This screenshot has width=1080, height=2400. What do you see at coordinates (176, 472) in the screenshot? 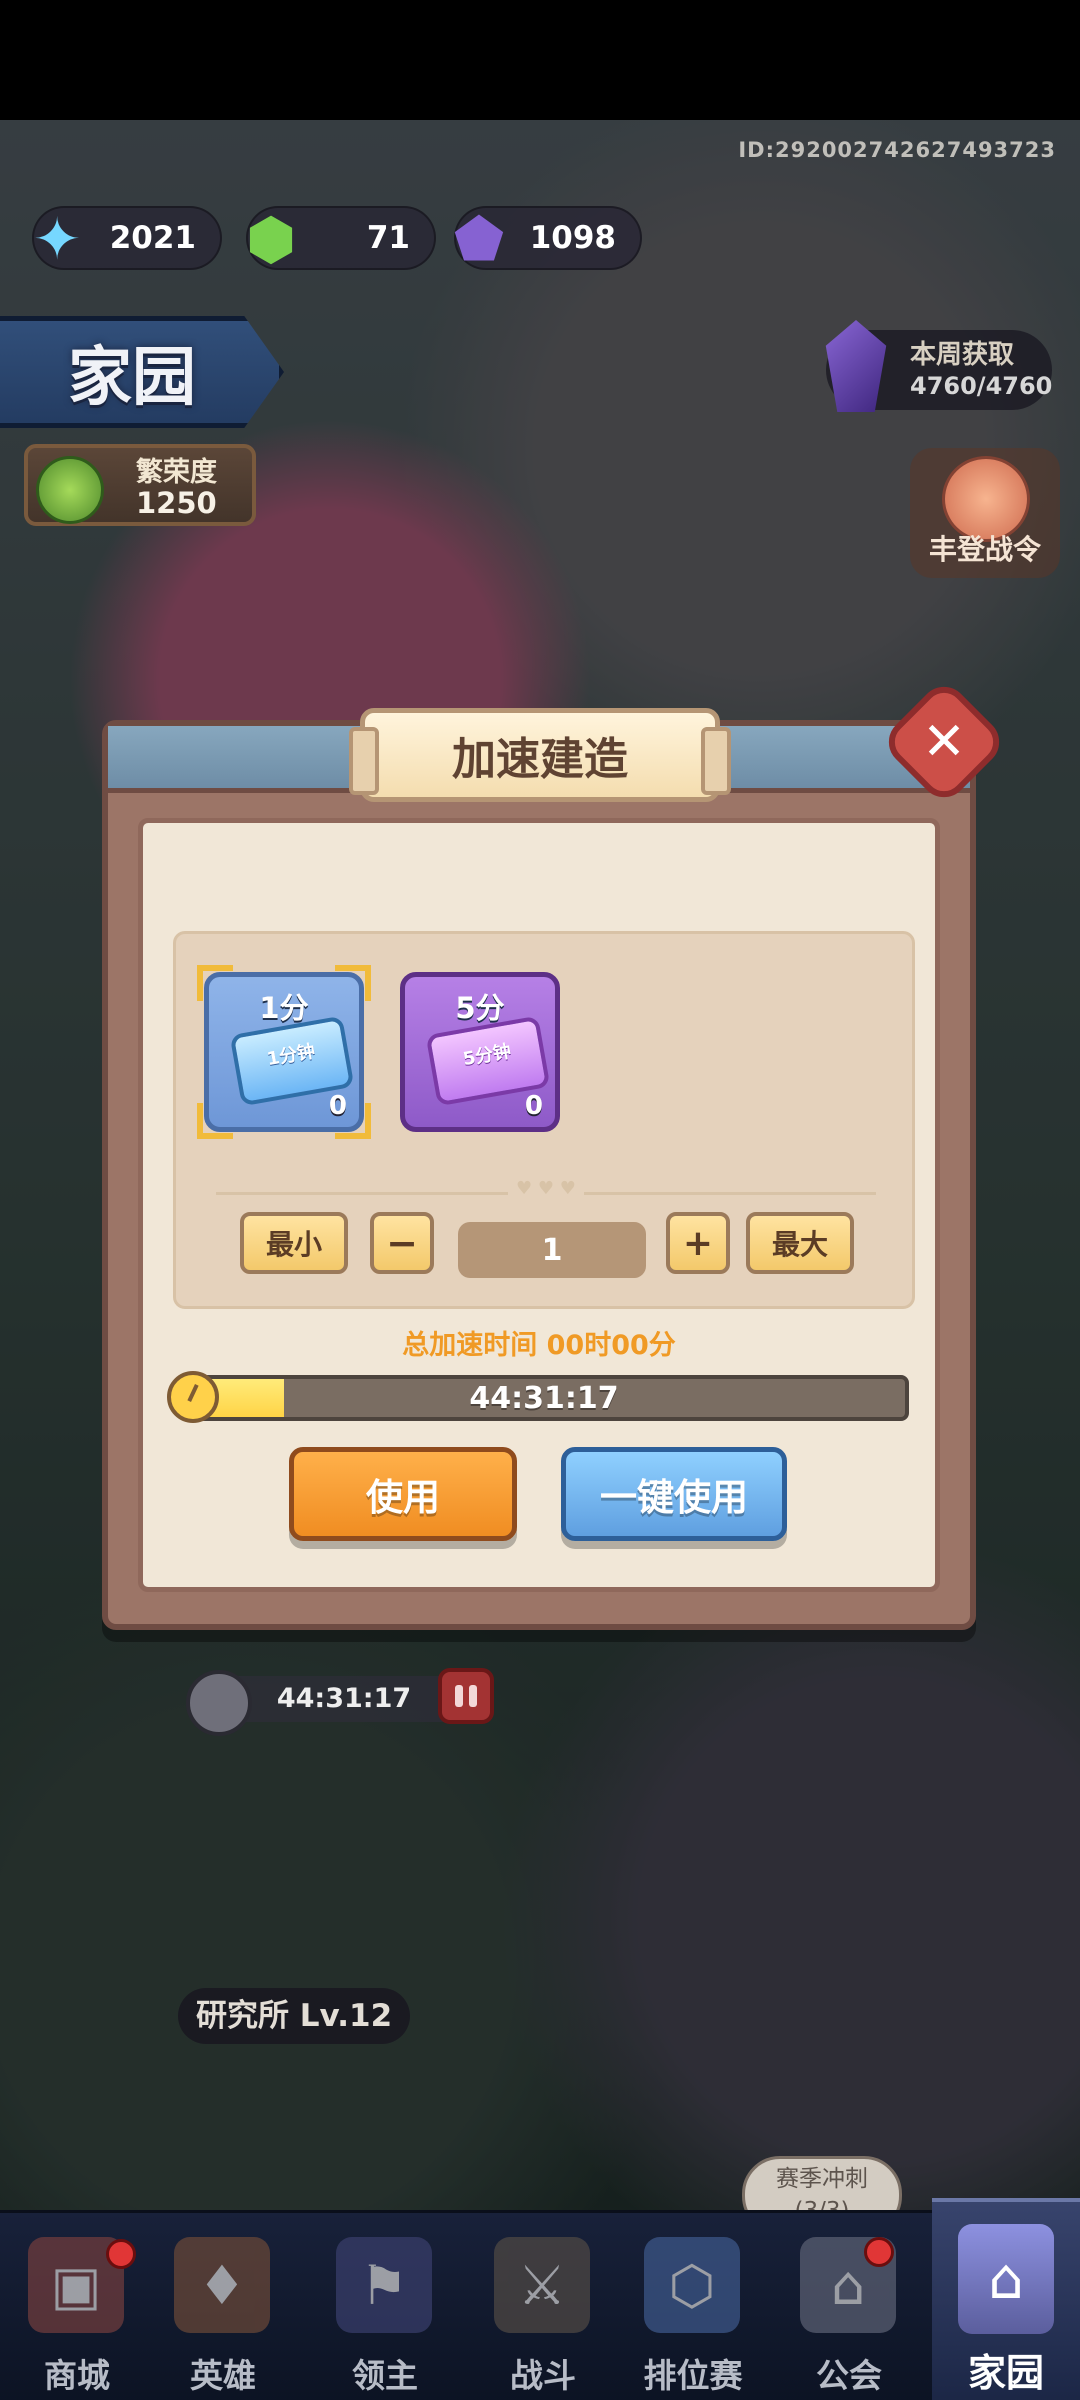
I see `prosperity-label: 繁荣度` at bounding box center [176, 472].